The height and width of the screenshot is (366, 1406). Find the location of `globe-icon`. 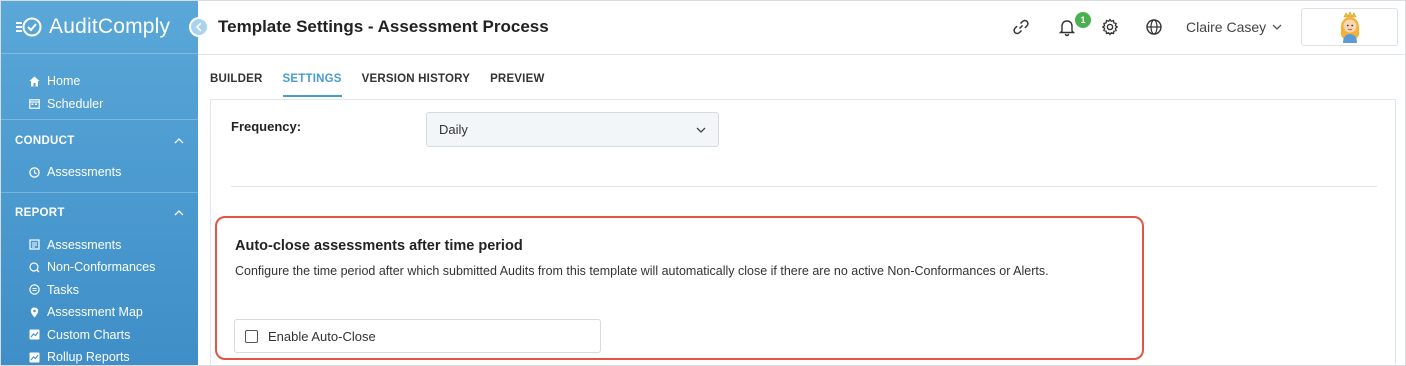

globe-icon is located at coordinates (1154, 27).